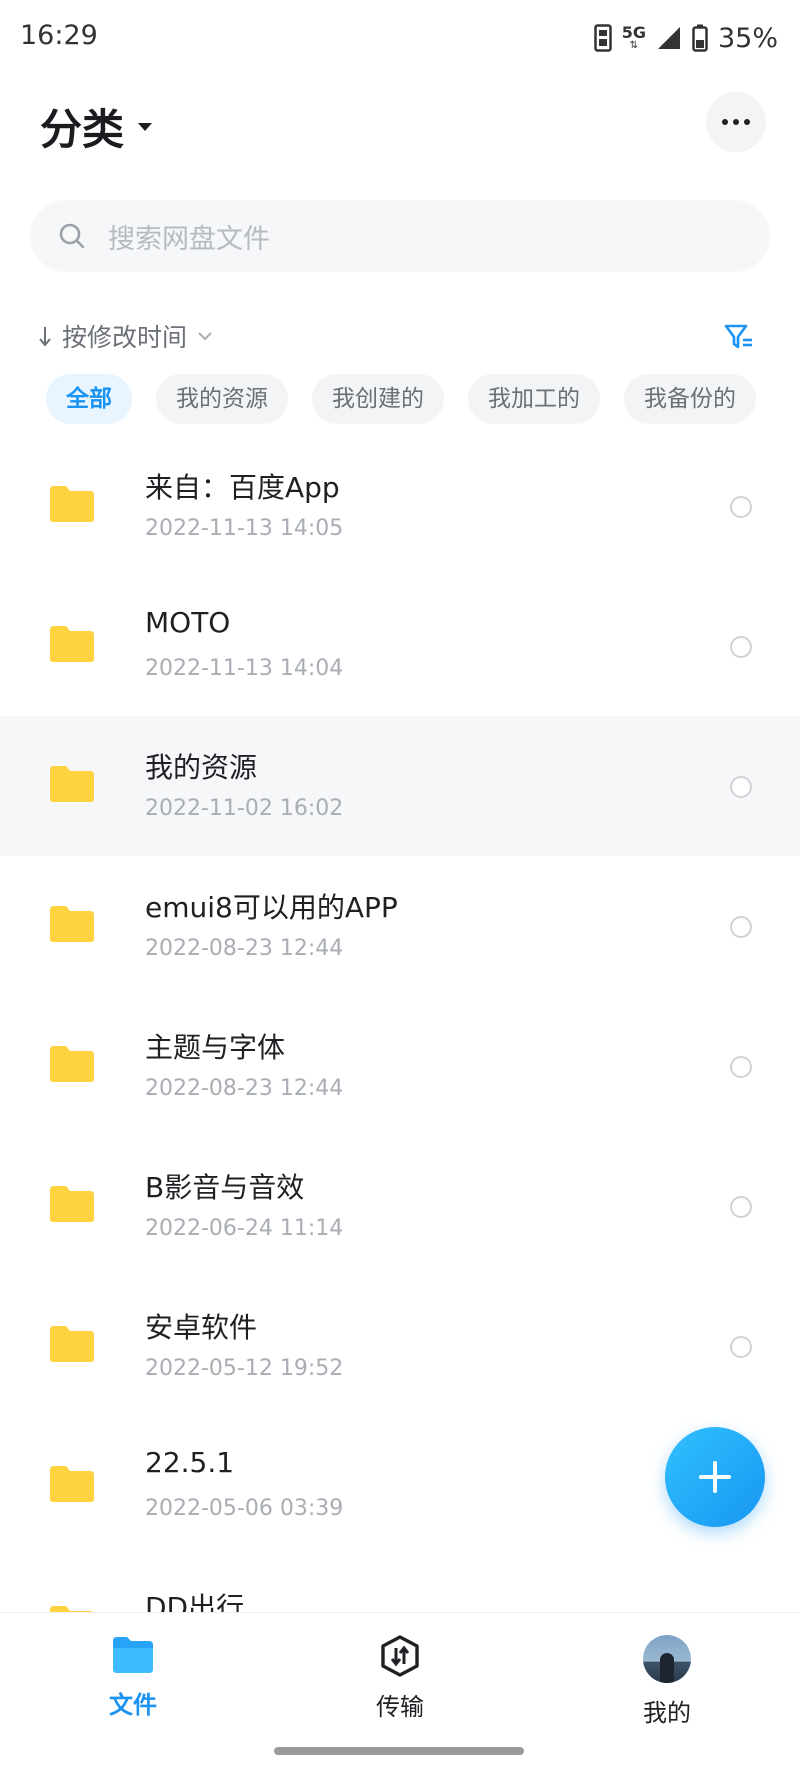 The height and width of the screenshot is (1777, 800). I want to click on search-icon, so click(72, 236).